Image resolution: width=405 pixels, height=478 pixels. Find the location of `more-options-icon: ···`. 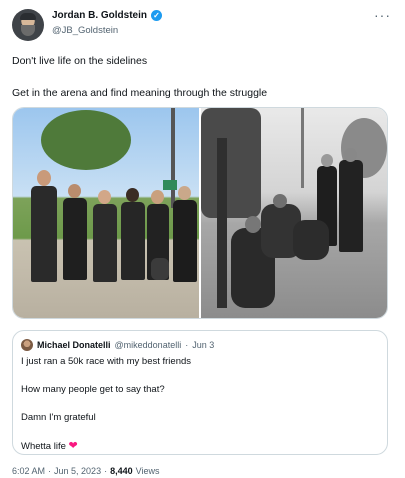

more-options-icon: ··· is located at coordinates (382, 15).